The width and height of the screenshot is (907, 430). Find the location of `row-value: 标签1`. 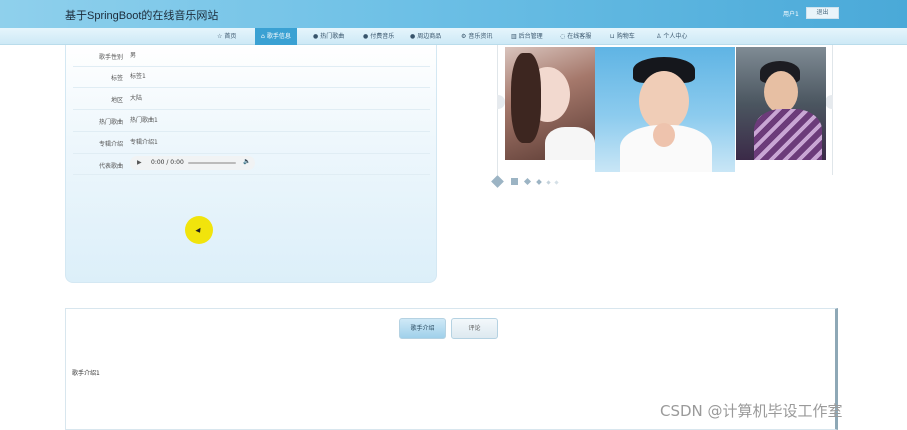

row-value: 标签1 is located at coordinates (138, 76).